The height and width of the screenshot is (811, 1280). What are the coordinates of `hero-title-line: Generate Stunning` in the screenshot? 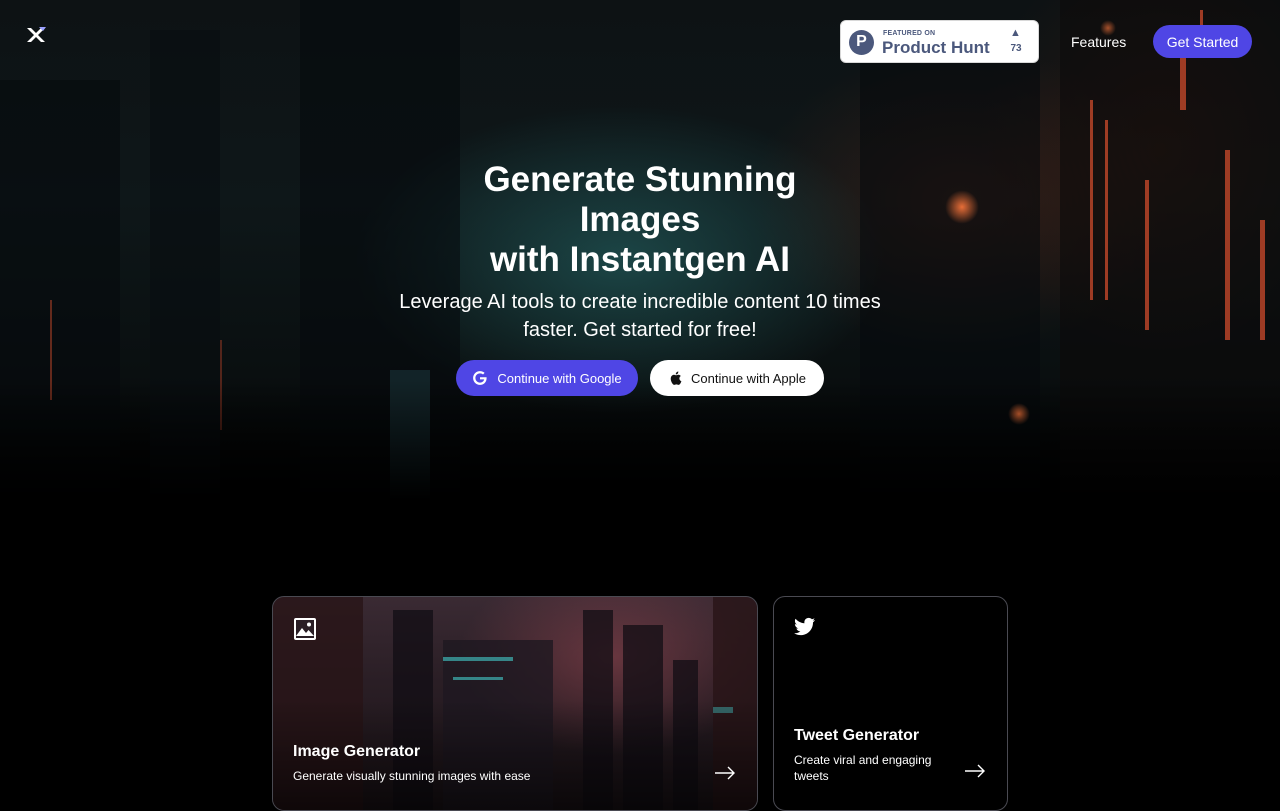 It's located at (640, 179).